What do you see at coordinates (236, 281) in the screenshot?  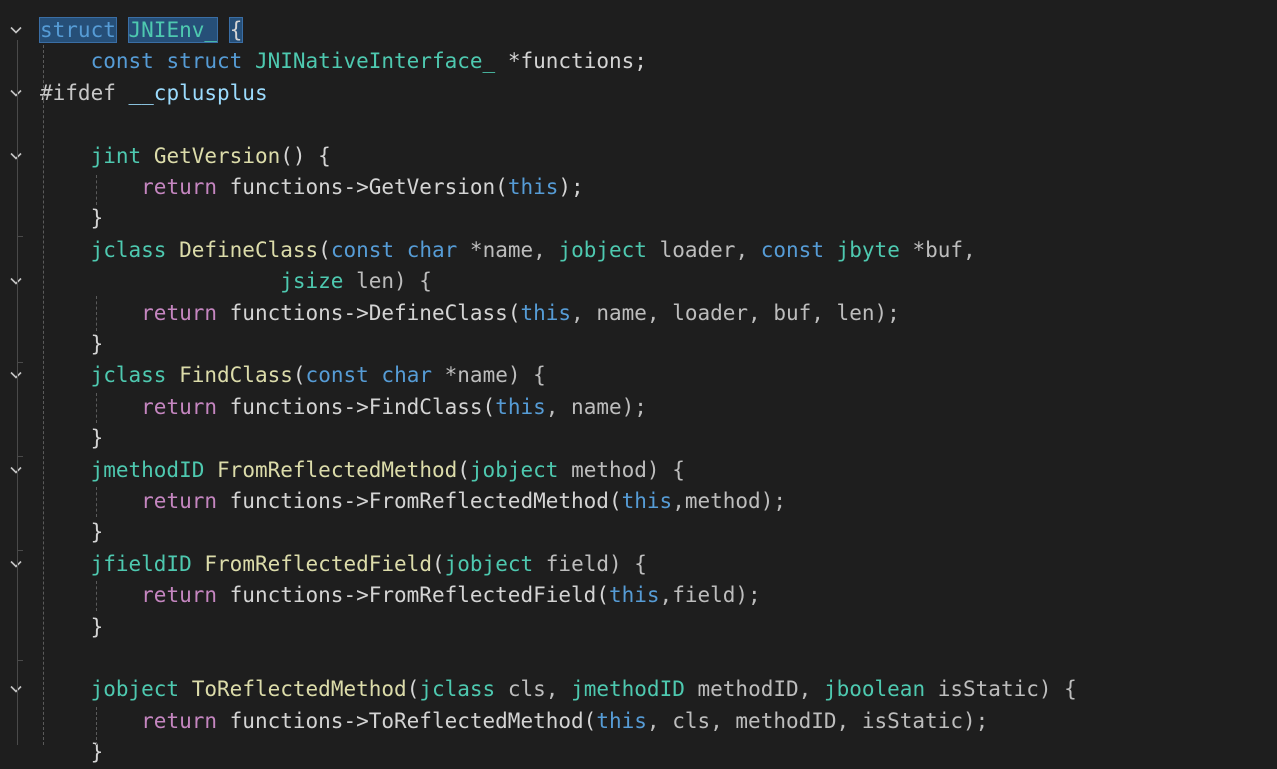 I see `code-text: jsize len) {` at bounding box center [236, 281].